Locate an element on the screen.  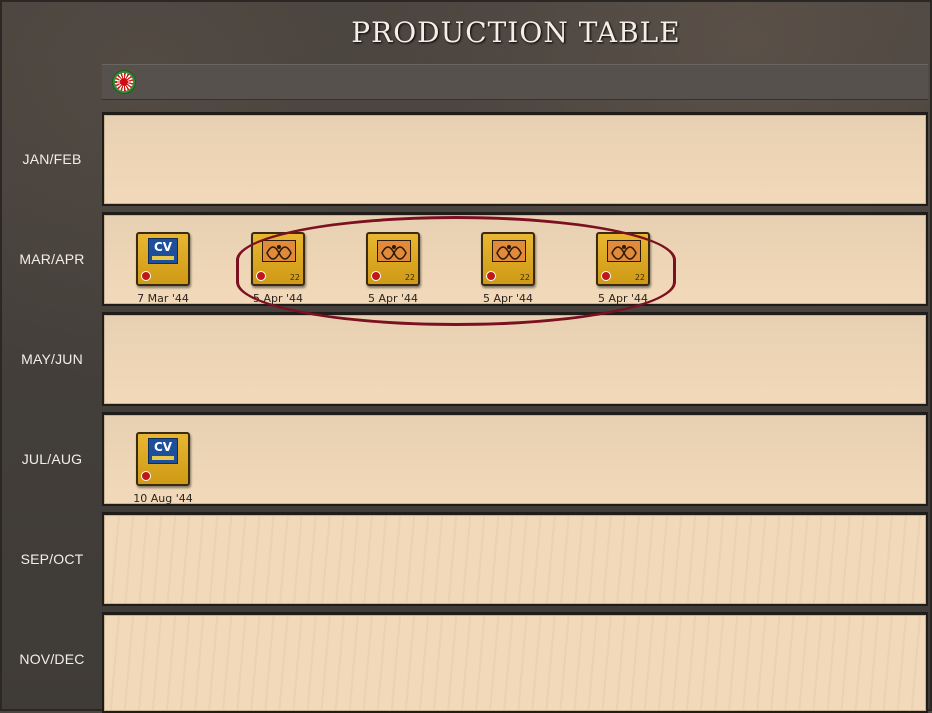
row-label-sep-oct: SEP/OCT is located at coordinates (52, 559).